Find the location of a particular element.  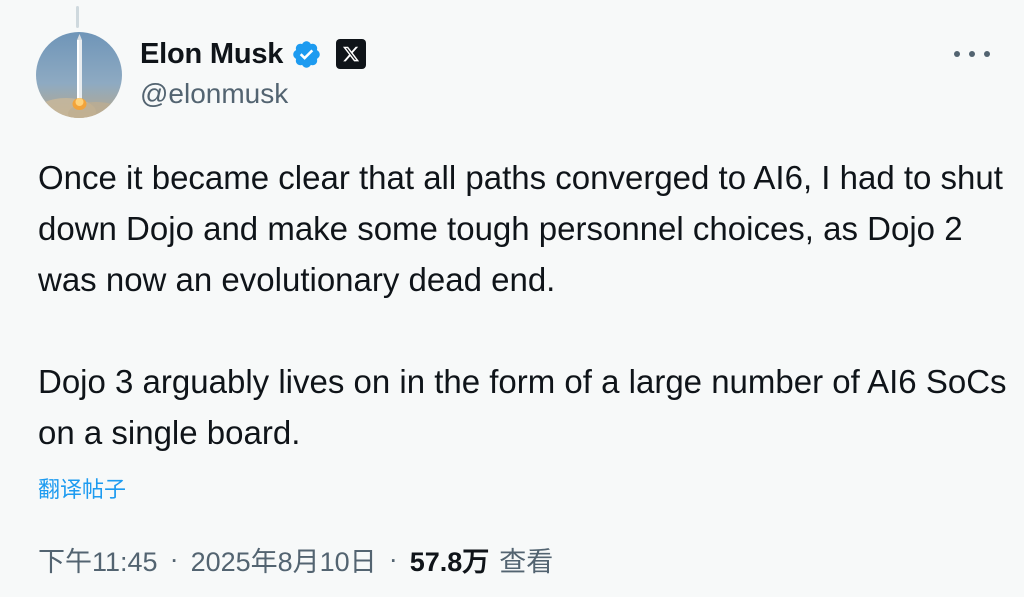

tweet-metadata: 下午11:45 · 2025年8月10日 · 57.8万 查看 is located at coordinates (295, 559).